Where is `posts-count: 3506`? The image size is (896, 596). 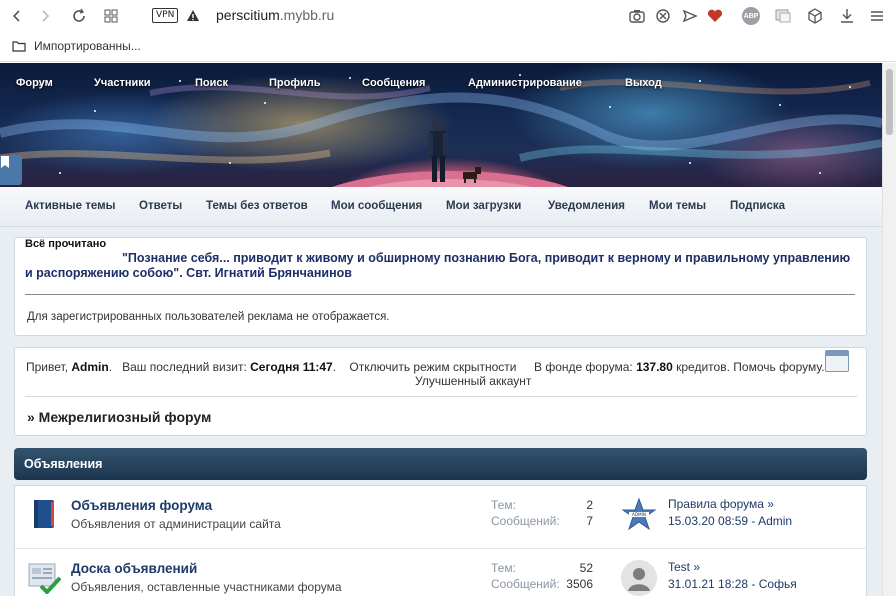 posts-count: 3506 is located at coordinates (579, 584).